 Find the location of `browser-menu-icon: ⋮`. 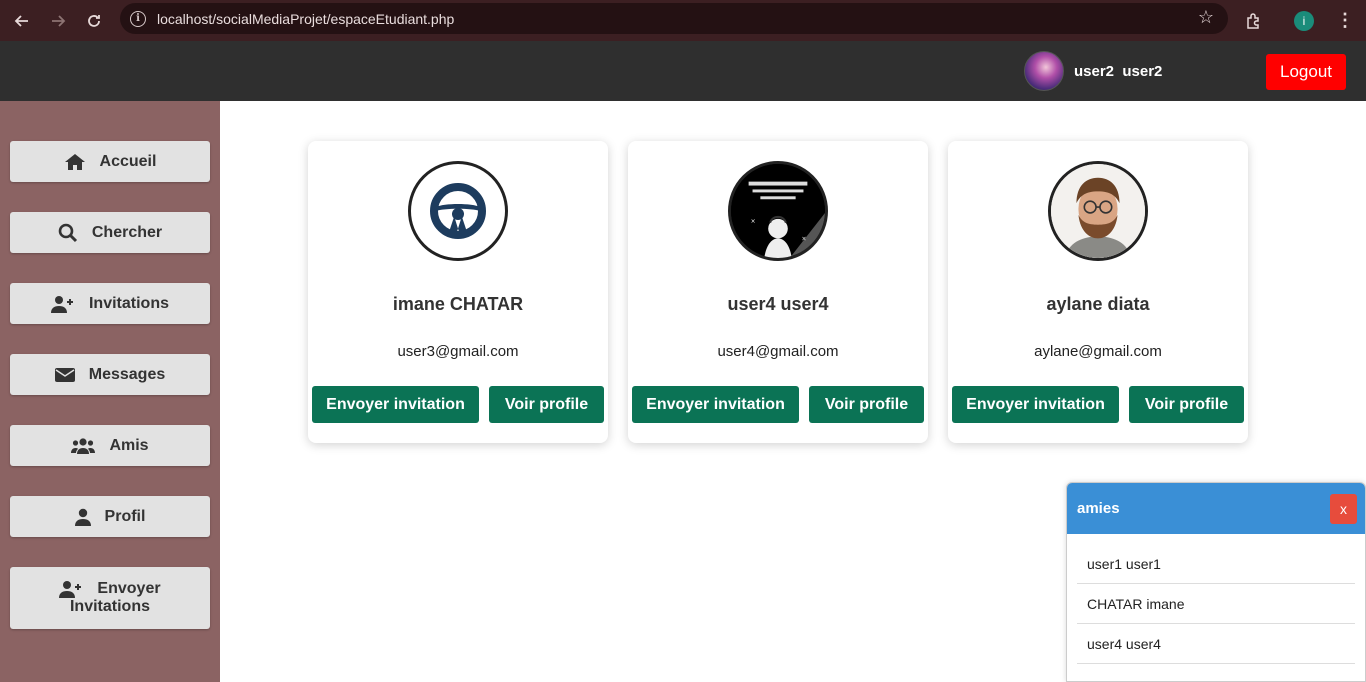

browser-menu-icon: ⋮ is located at coordinates (1345, 20).